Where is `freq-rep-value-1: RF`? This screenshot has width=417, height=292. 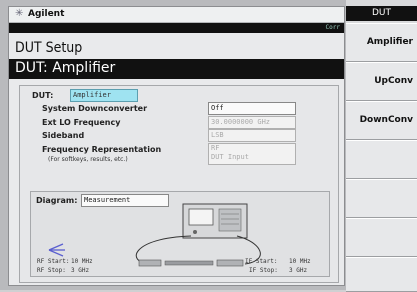
freq-rep-value-1: RF is located at coordinates (215, 148).